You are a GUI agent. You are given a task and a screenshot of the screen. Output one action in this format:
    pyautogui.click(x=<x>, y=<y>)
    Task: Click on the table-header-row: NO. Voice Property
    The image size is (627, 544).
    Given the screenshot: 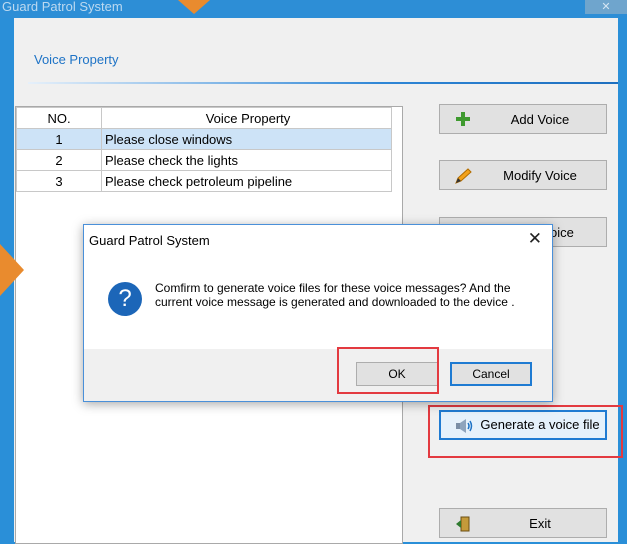 What is the action you would take?
    pyautogui.click(x=204, y=118)
    